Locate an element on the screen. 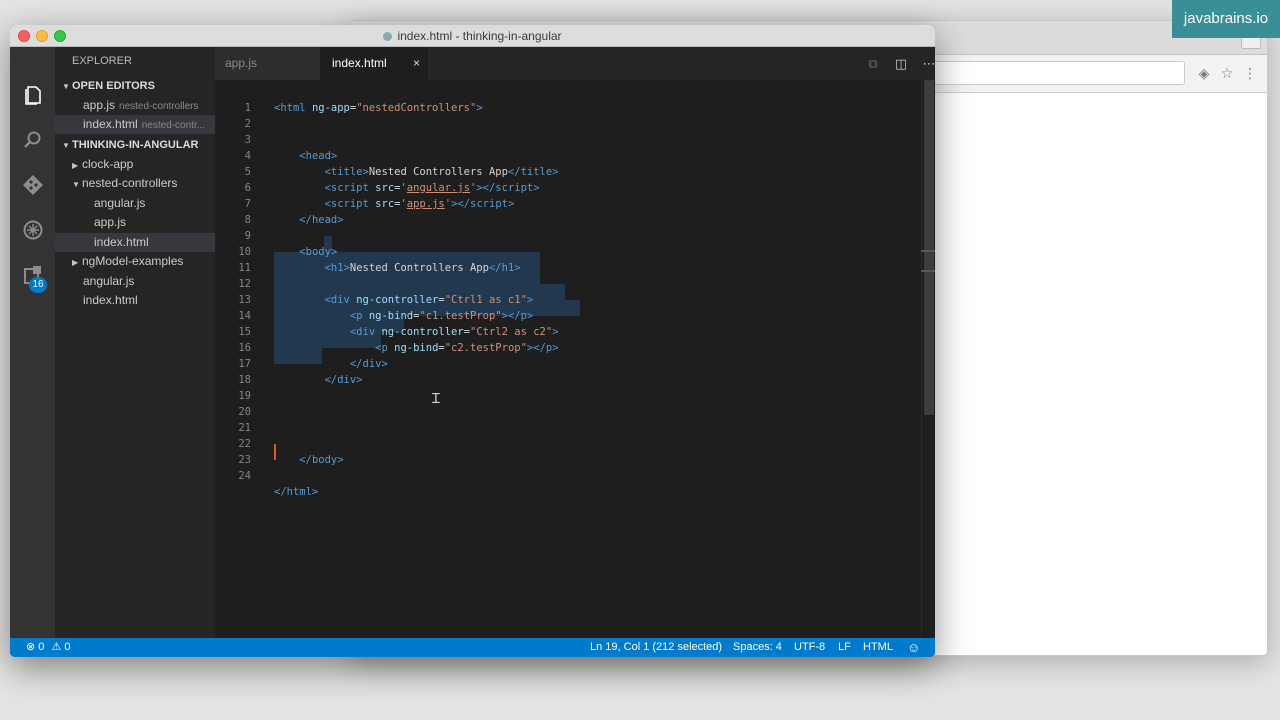 The height and width of the screenshot is (720, 1280). code-line: 10 <body> is located at coordinates (288, 252).